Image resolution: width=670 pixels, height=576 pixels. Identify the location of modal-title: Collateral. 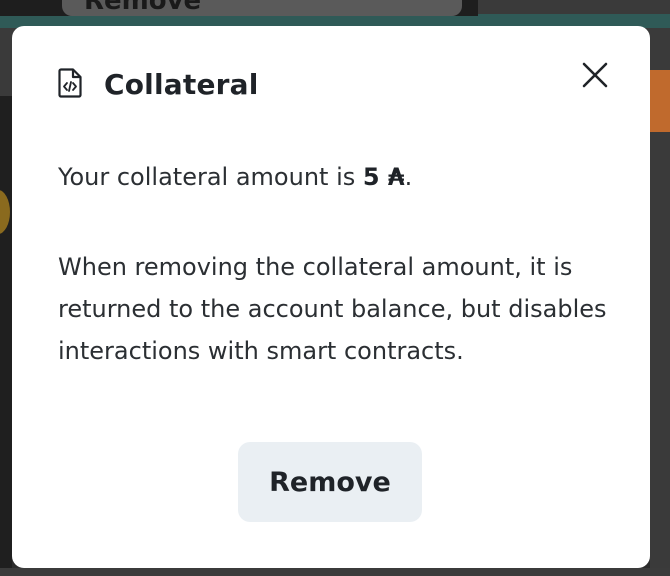
(181, 84).